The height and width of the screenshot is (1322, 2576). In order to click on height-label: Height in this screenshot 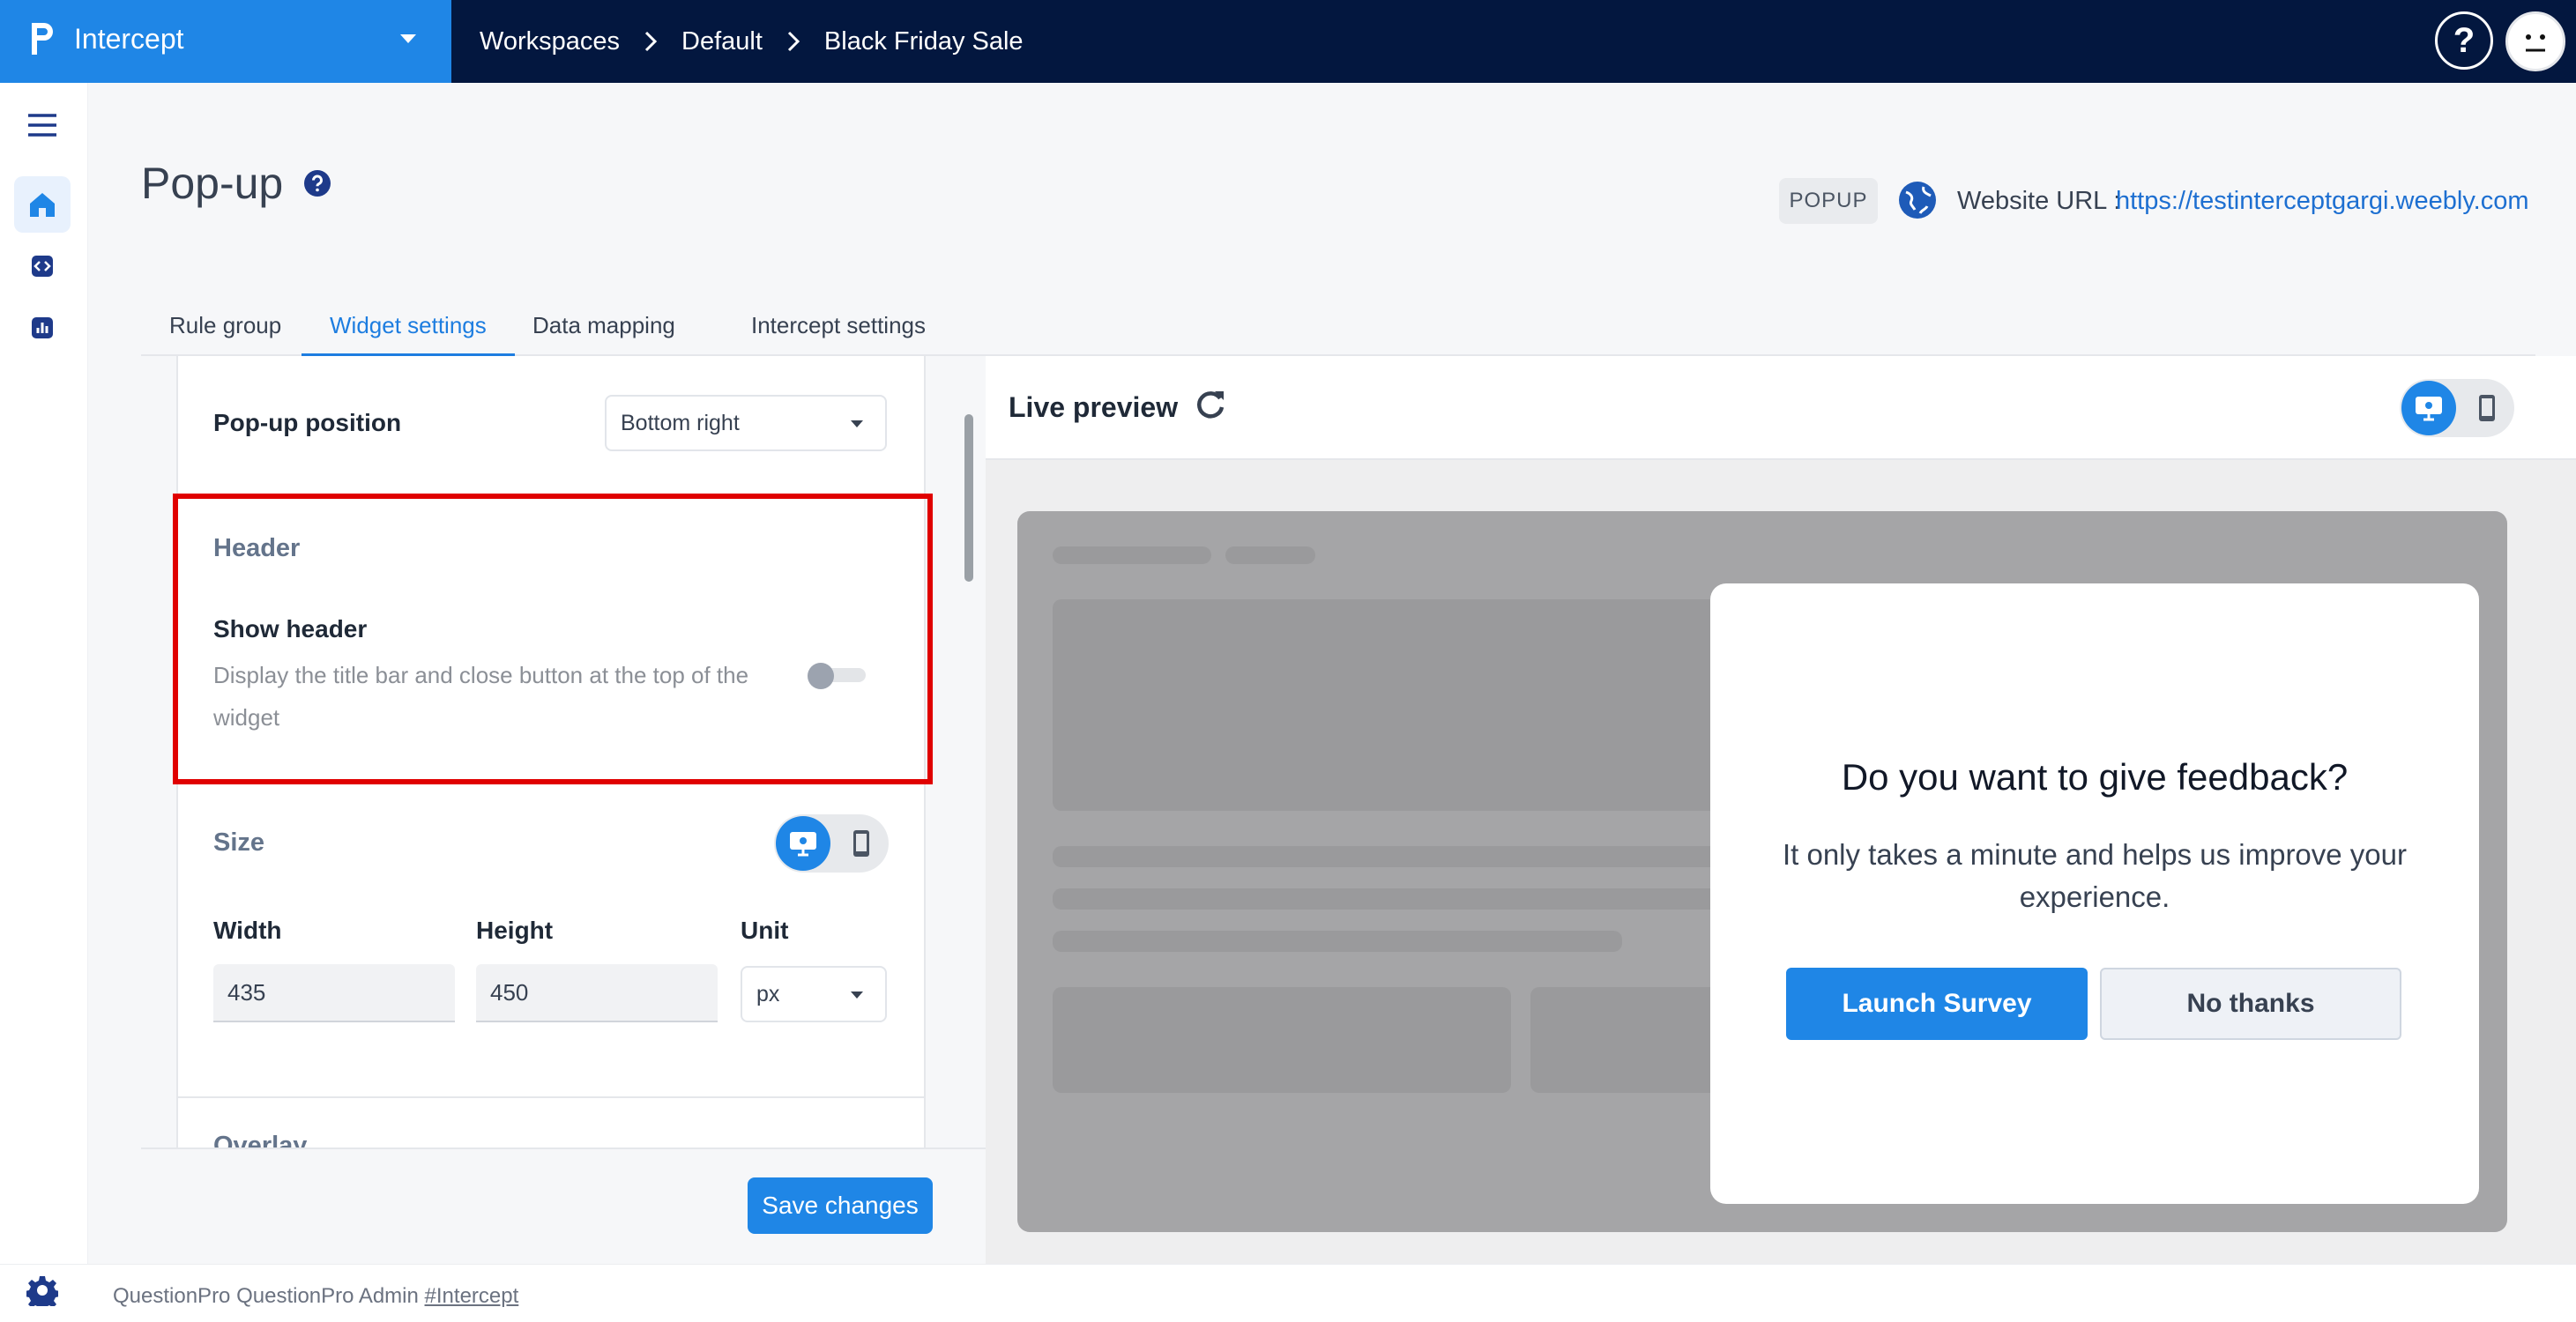, I will do `click(515, 930)`.